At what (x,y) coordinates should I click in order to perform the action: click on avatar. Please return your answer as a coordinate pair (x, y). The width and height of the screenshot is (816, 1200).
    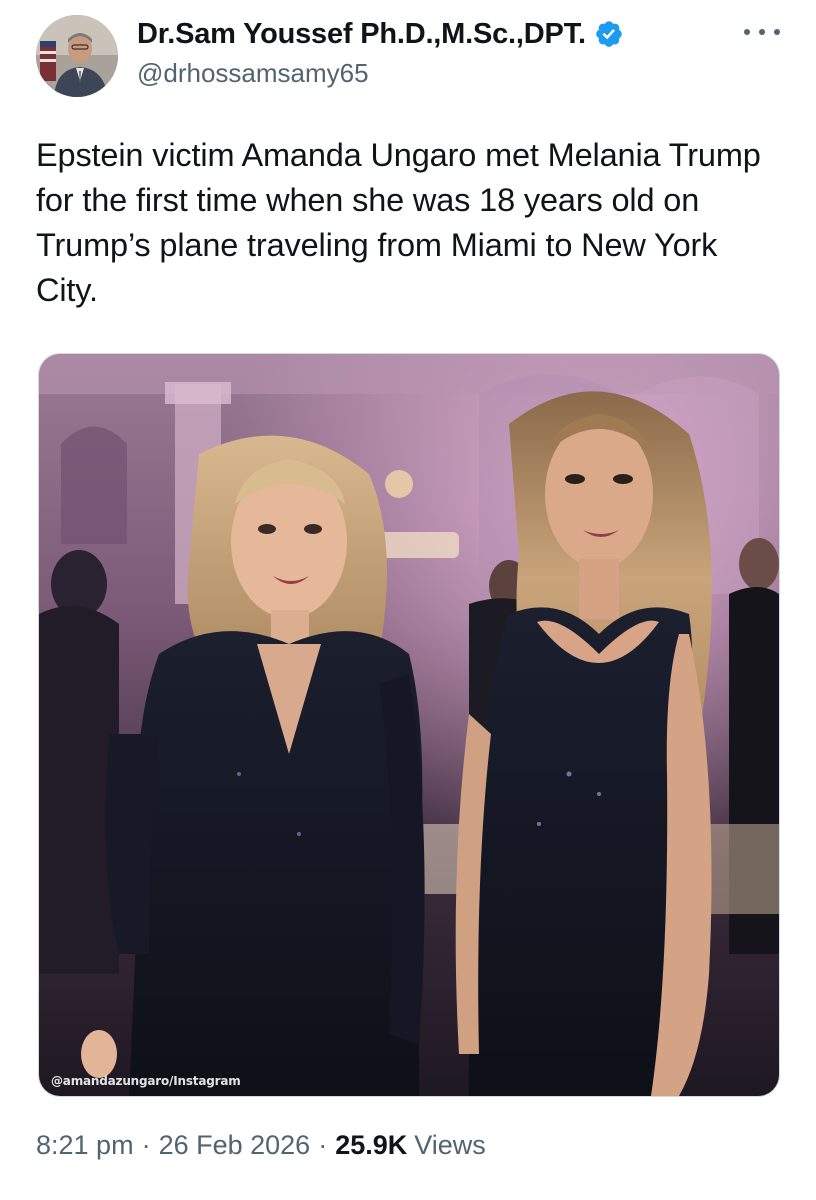
    Looking at the image, I should click on (77, 56).